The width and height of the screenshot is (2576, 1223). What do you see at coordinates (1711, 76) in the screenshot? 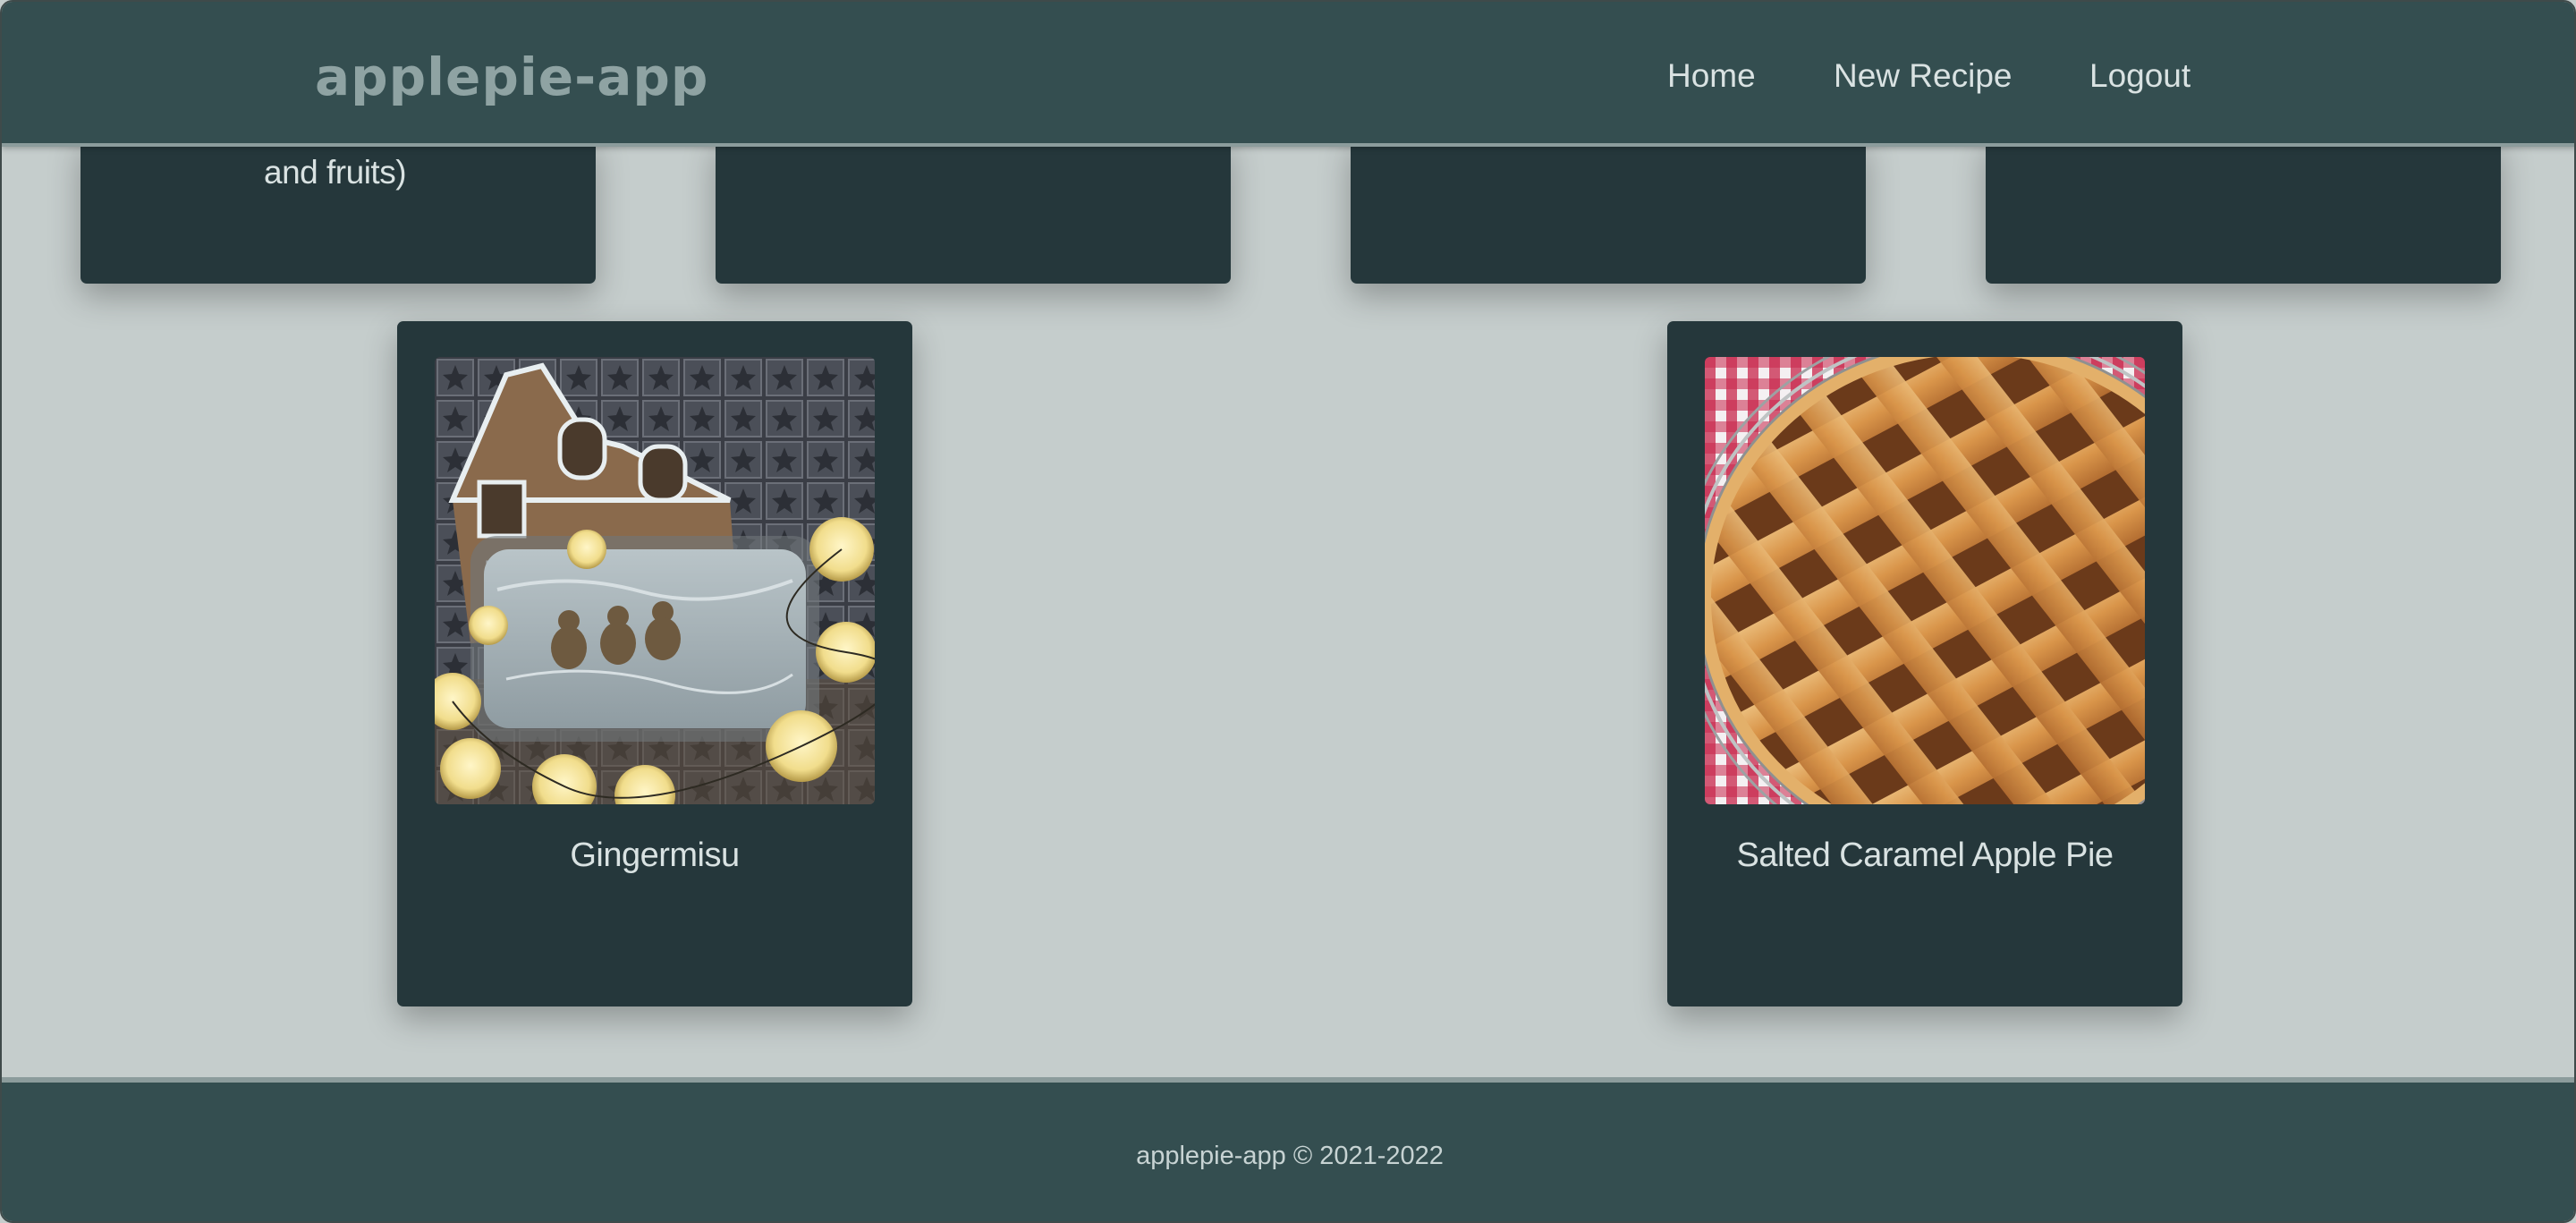
I see `nav-home-link: Home` at bounding box center [1711, 76].